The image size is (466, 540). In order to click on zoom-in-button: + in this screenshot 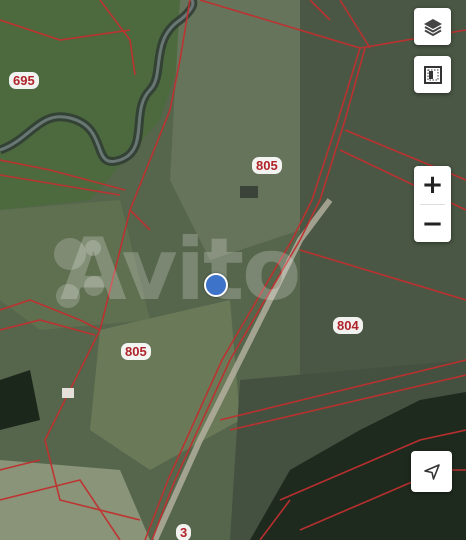, I will do `click(432, 185)`.